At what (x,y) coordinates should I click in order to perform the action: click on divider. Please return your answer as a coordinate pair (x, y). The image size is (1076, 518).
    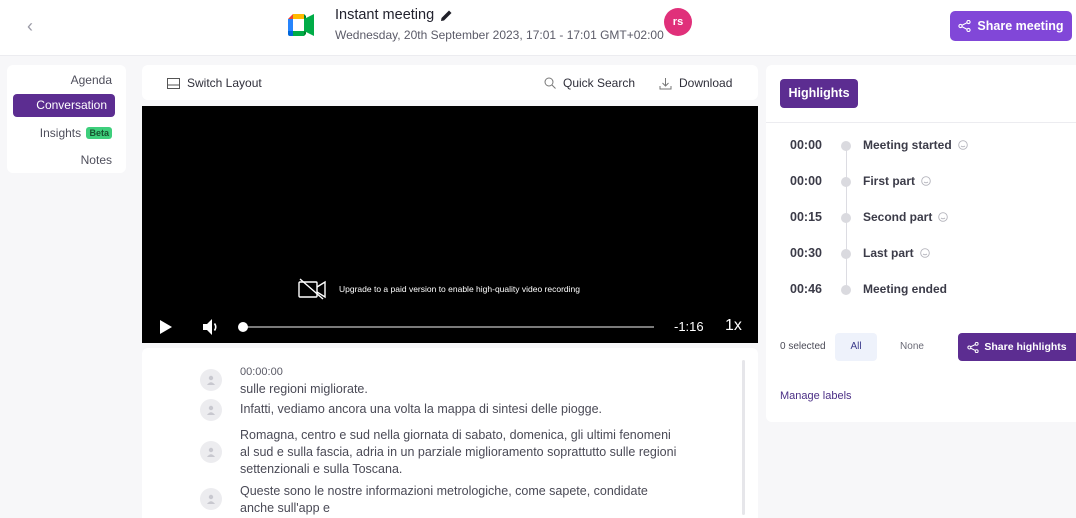
    Looking at the image, I should click on (921, 122).